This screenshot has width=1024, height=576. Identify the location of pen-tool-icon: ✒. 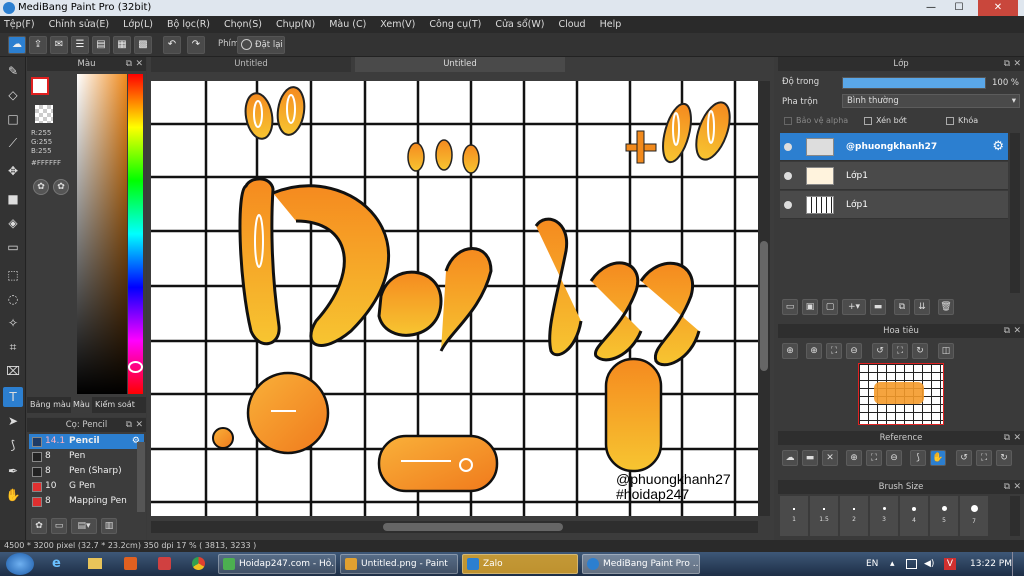
(13, 471).